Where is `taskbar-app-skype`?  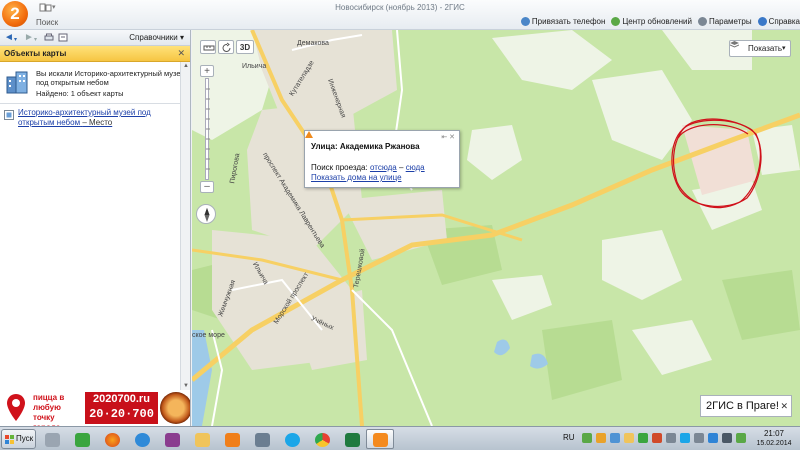
taskbar-app-skype is located at coordinates (292, 439).